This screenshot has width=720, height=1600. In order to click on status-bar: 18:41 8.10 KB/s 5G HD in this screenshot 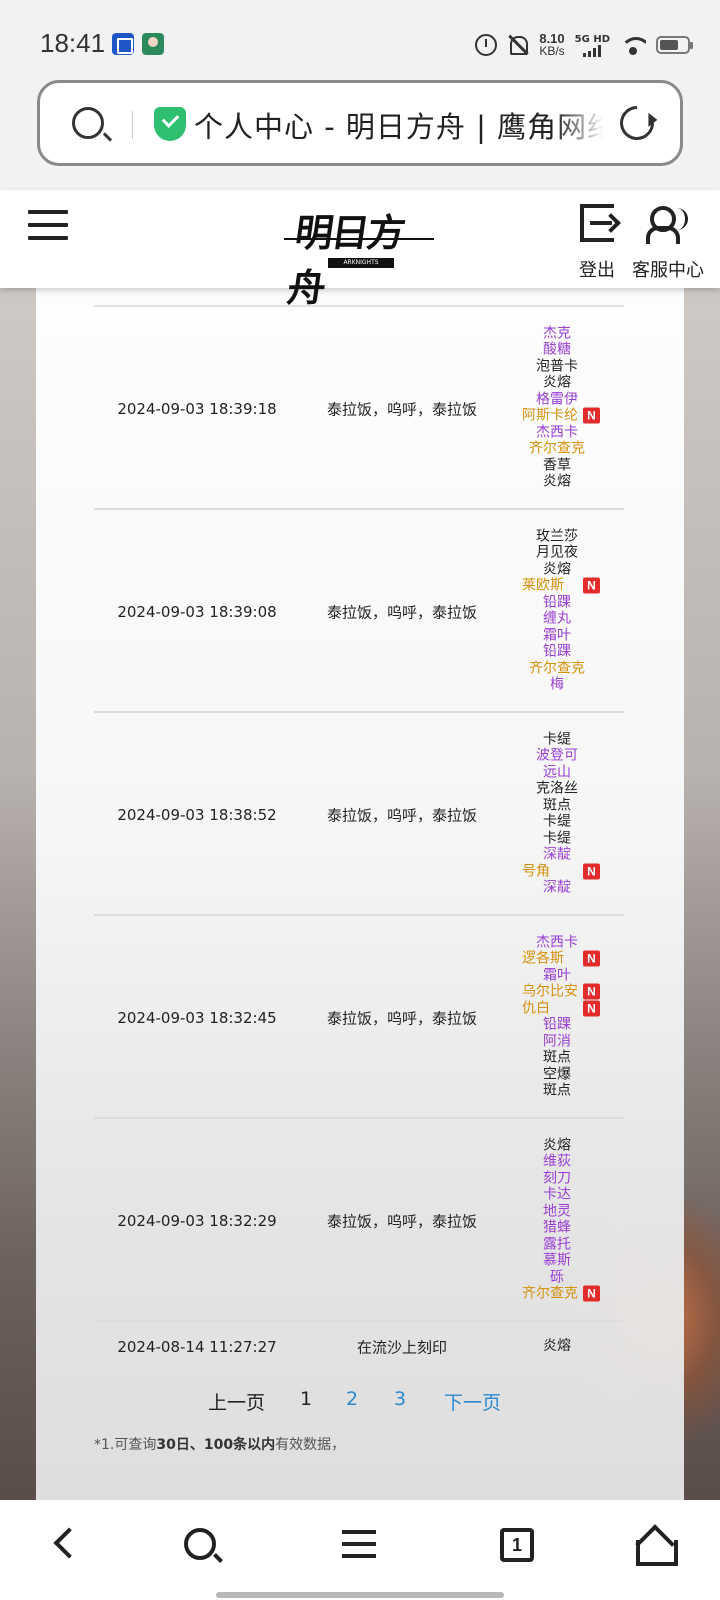, I will do `click(360, 40)`.